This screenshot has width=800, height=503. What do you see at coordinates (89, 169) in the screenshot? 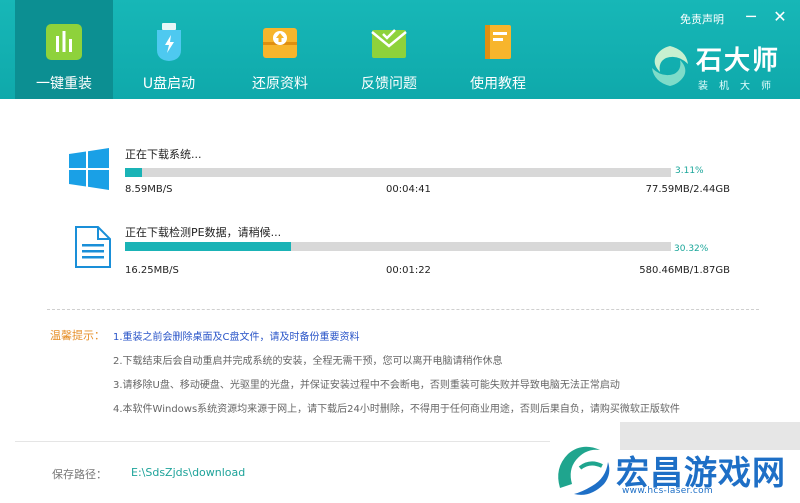
I see `windows-logo-icon` at bounding box center [89, 169].